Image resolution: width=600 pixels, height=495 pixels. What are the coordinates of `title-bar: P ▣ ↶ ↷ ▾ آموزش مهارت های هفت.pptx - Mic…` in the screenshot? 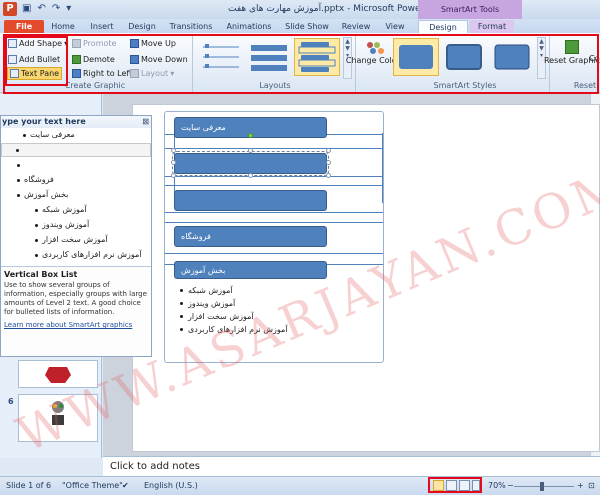 It's located at (300, 9).